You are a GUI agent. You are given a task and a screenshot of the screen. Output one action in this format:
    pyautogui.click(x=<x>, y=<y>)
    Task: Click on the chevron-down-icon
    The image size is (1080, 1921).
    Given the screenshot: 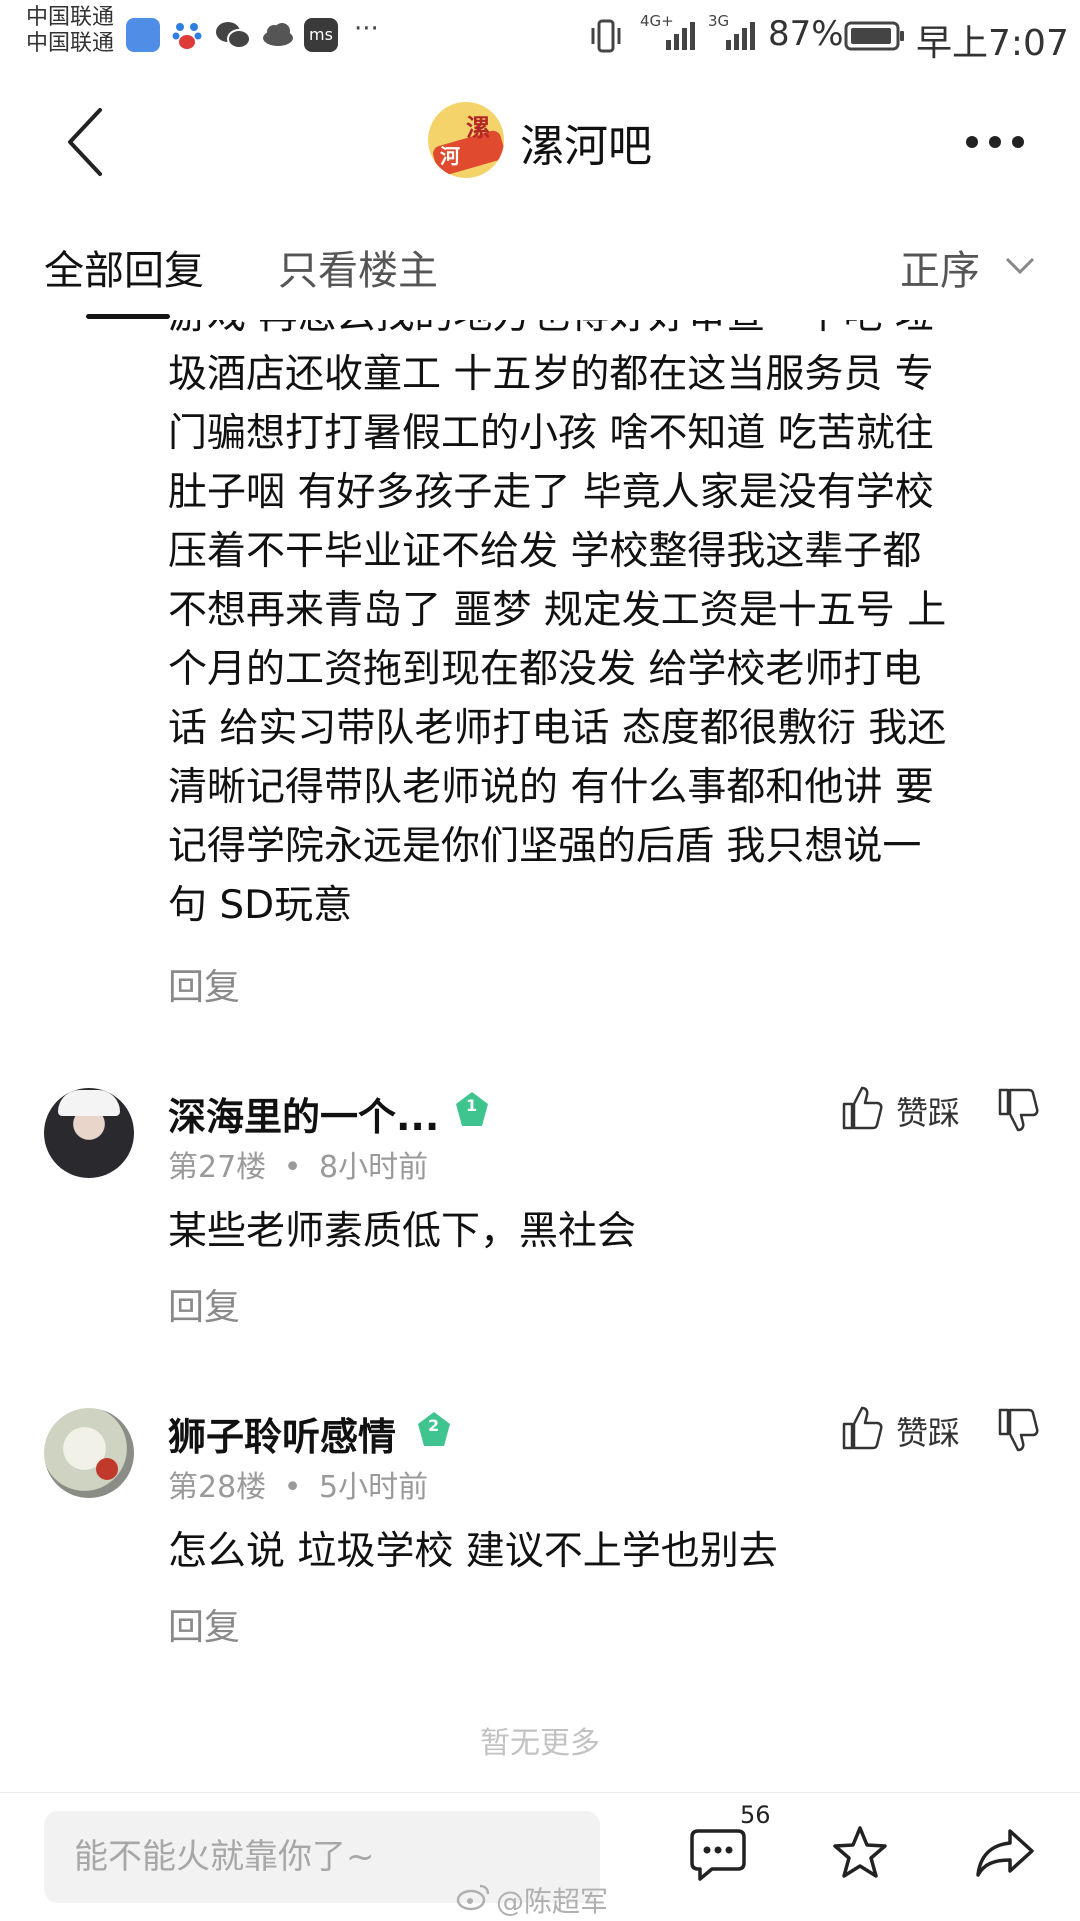 What is the action you would take?
    pyautogui.click(x=1020, y=266)
    